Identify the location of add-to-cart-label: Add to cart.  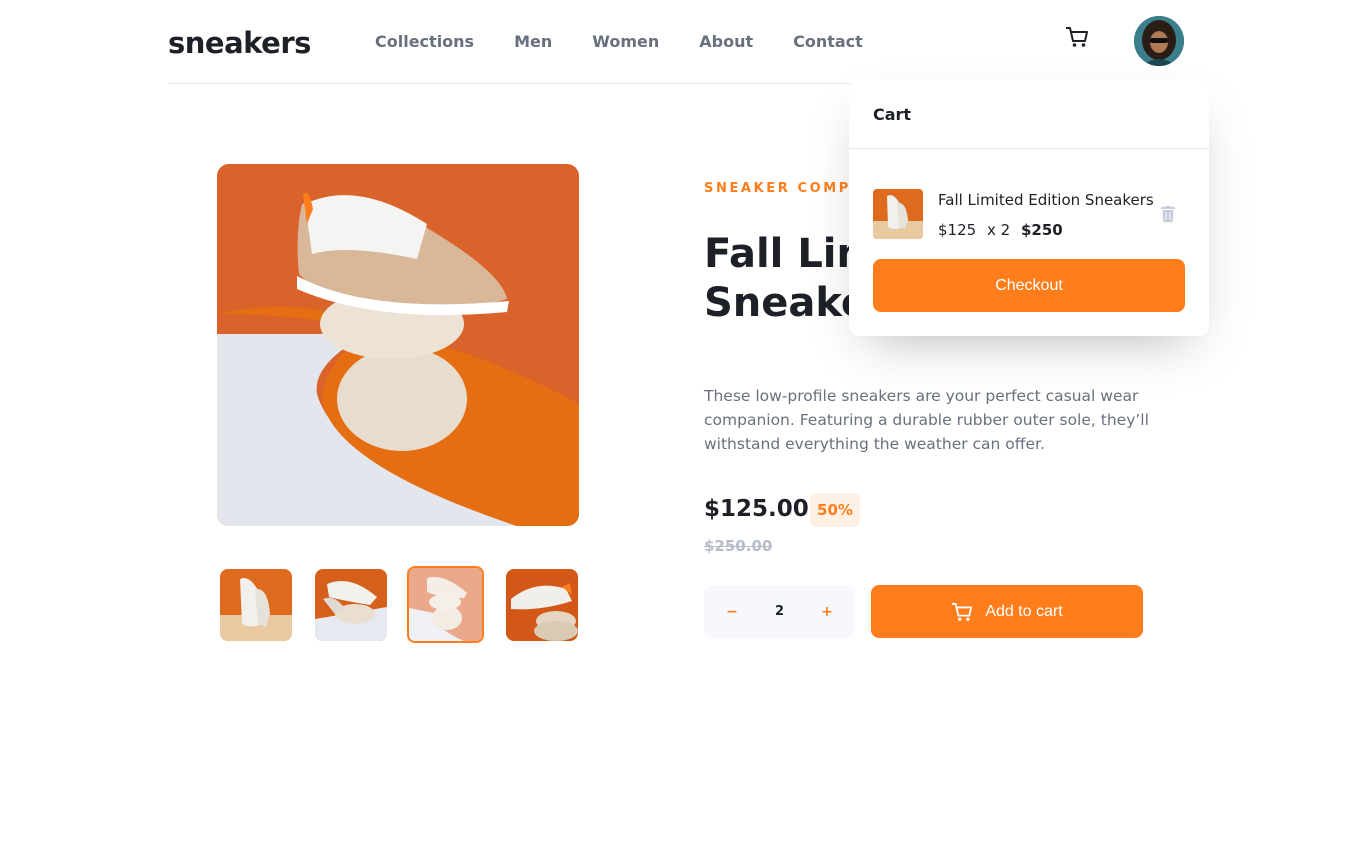
(1024, 611).